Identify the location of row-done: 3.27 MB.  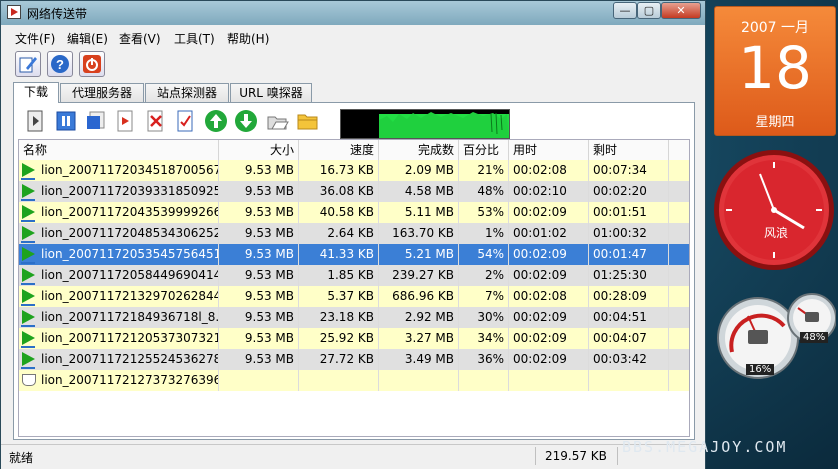
(419, 338).